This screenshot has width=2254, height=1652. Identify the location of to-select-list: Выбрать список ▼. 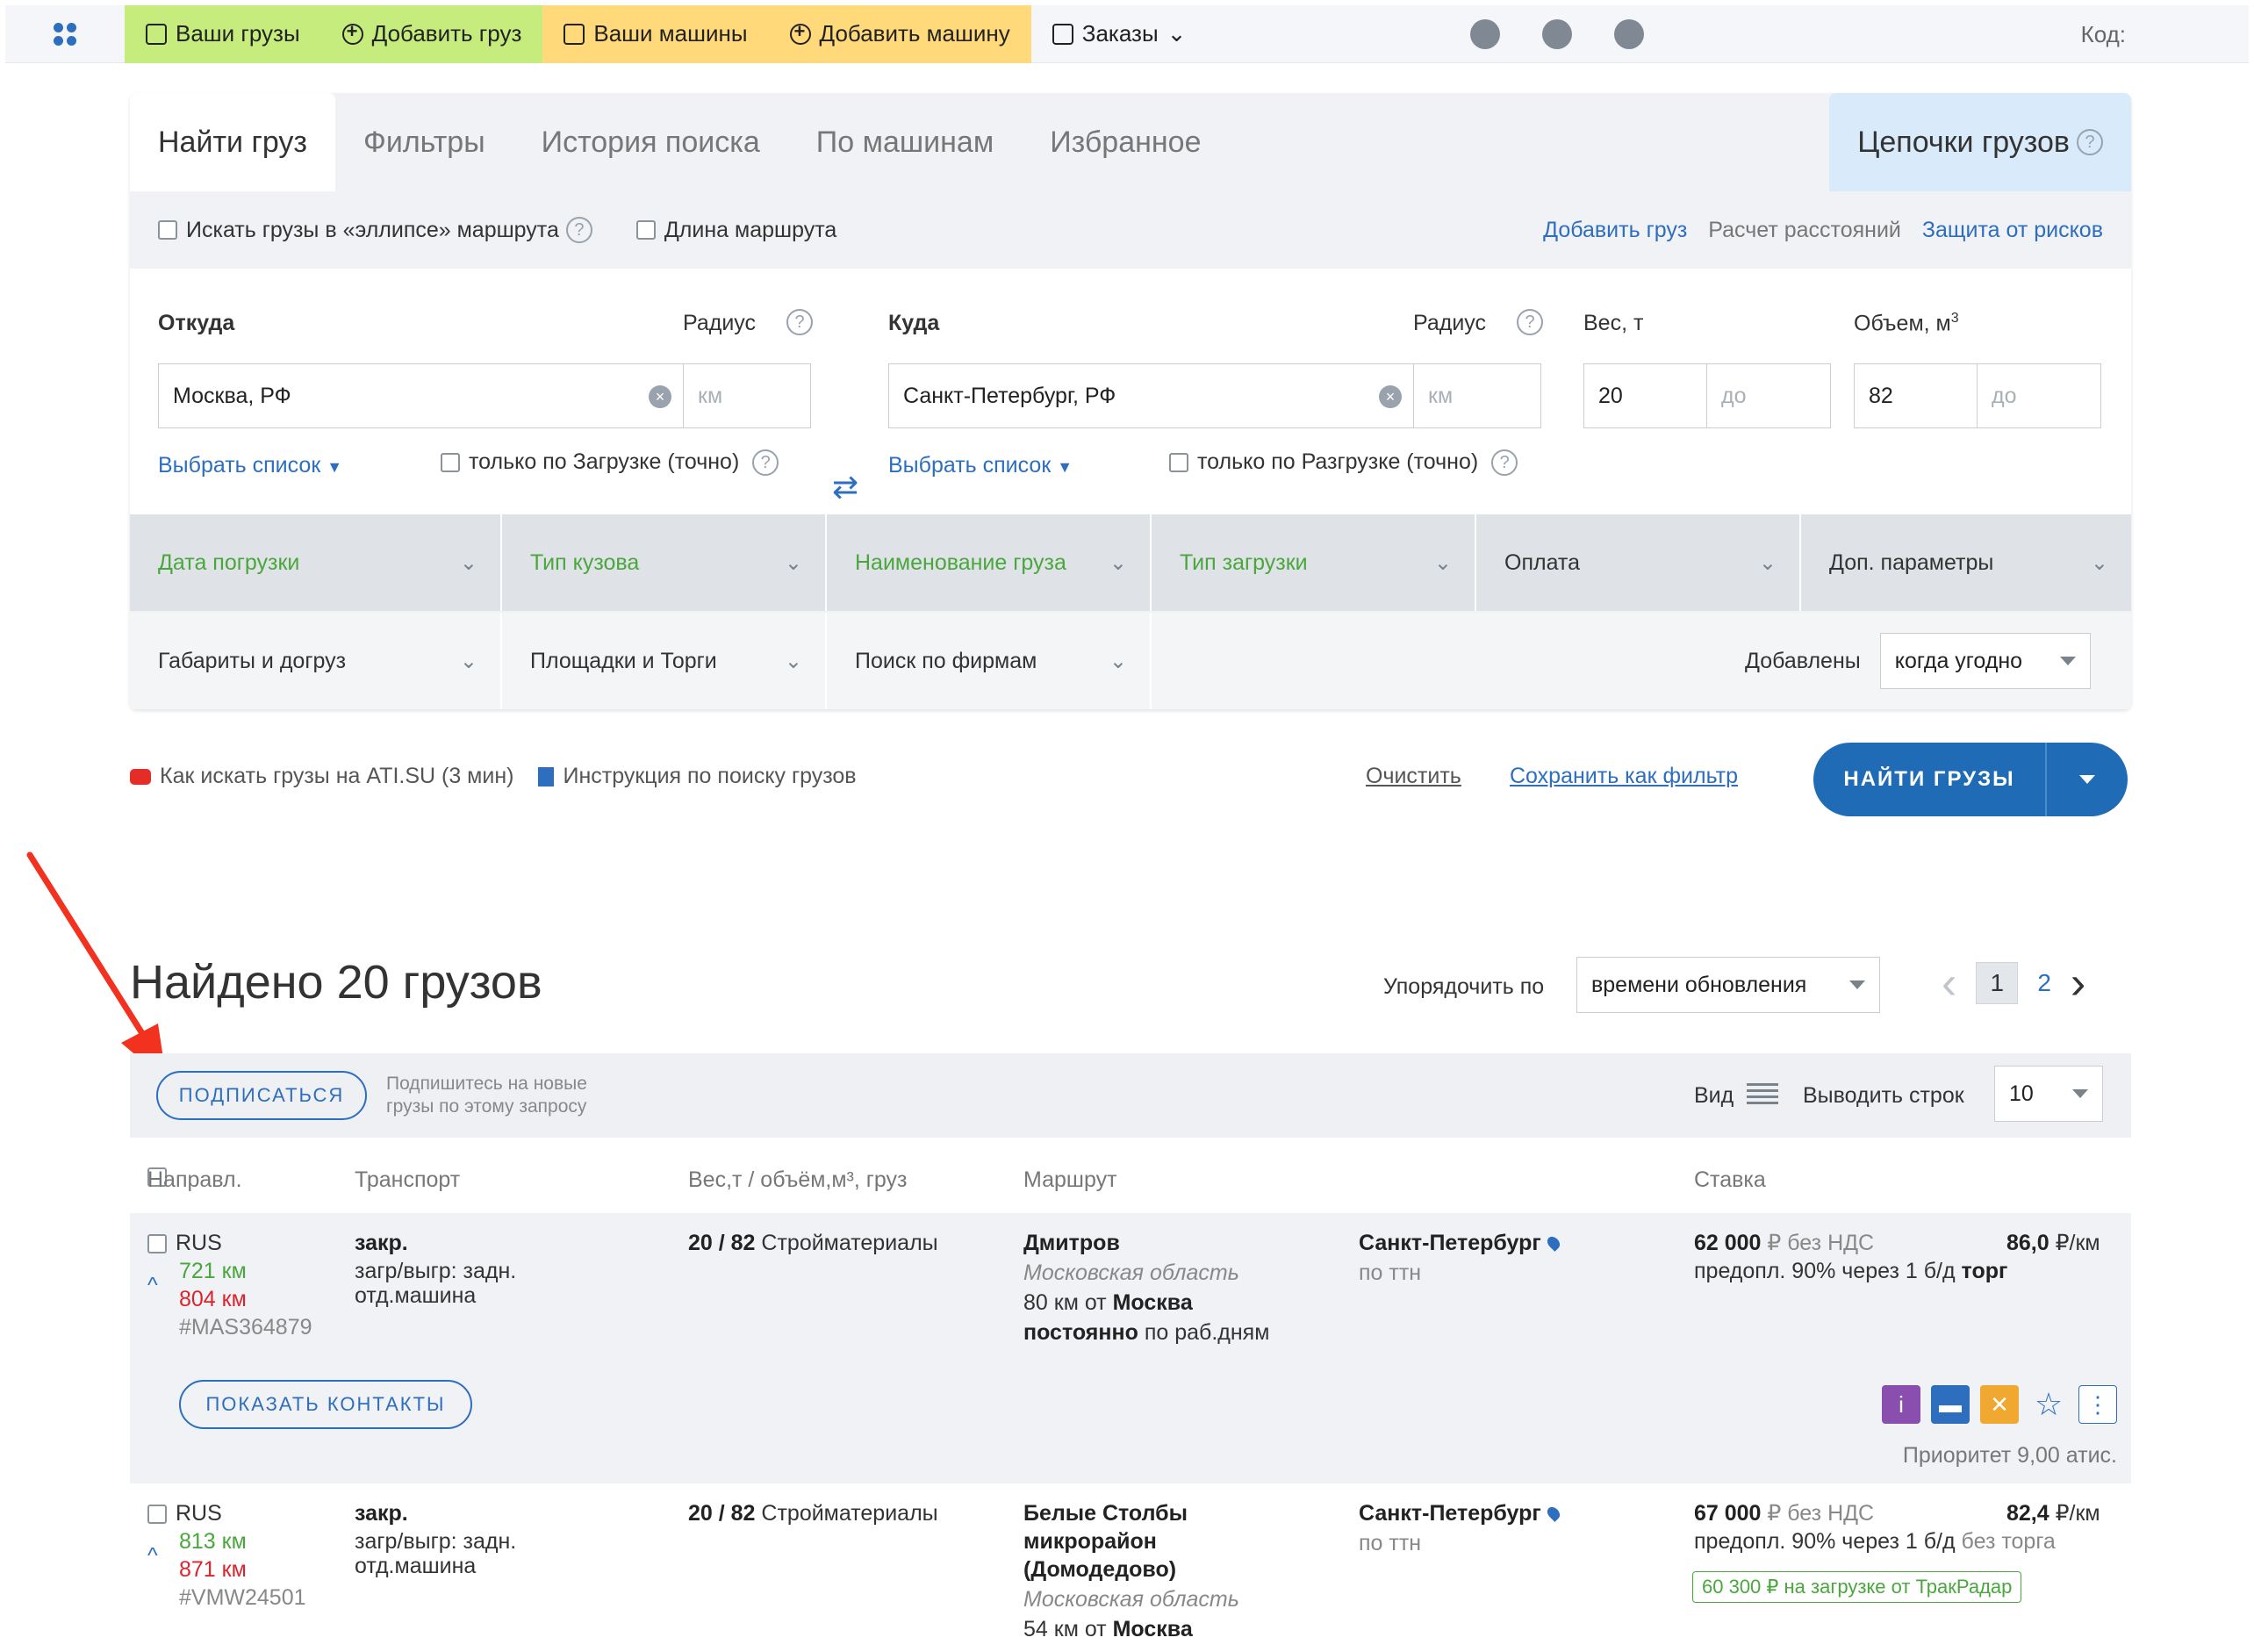
(980, 465).